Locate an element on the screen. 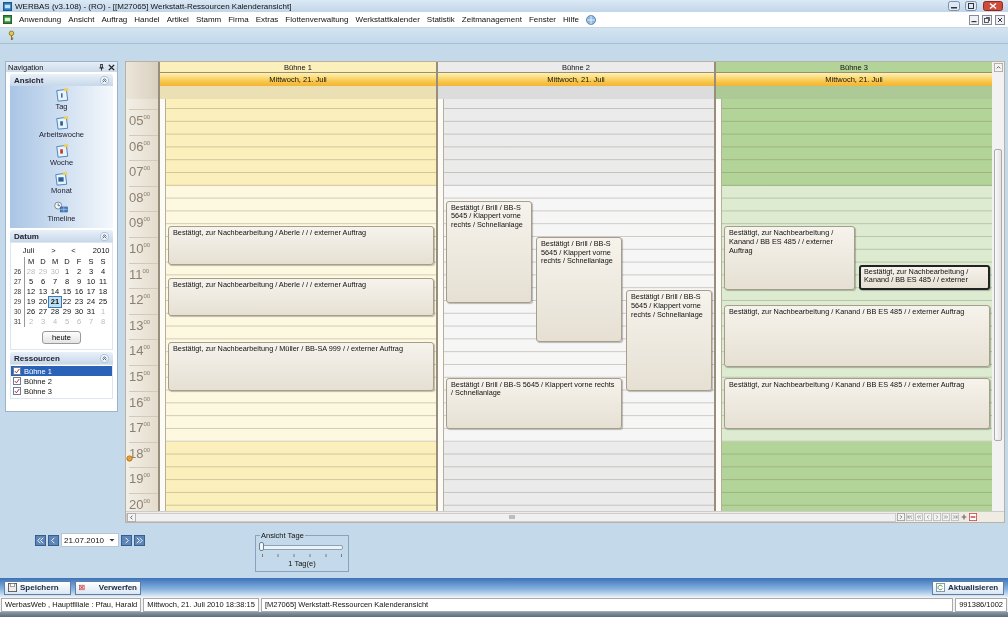 This screenshot has width=1008, height=617. hour-label: 19$^{00}$ is located at coordinates (140, 479).